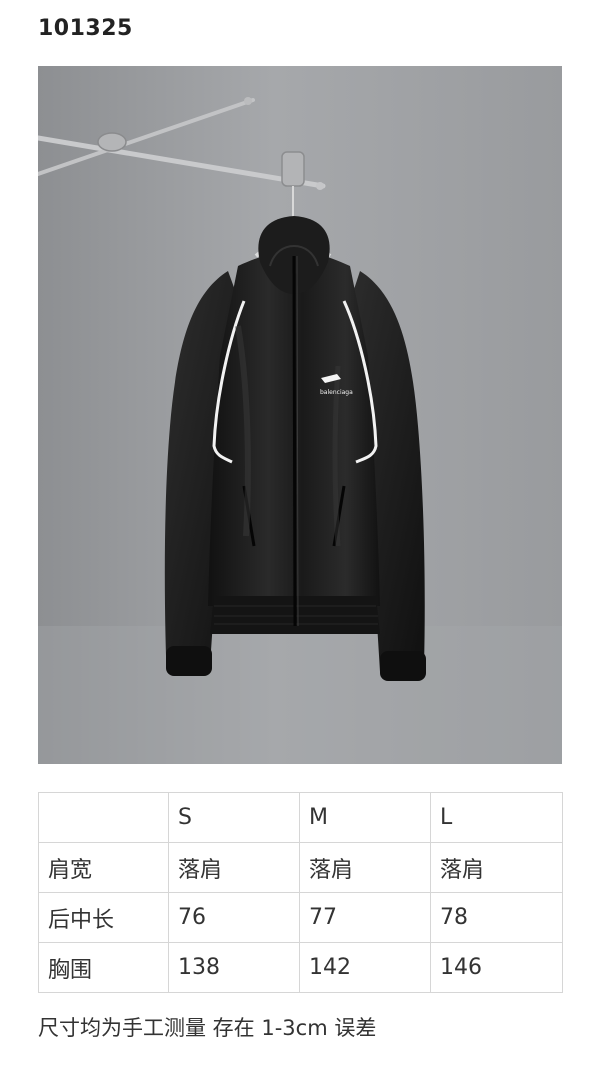  I want to click on table-row: 肩宽 落肩 落肩 落肩, so click(300, 867).